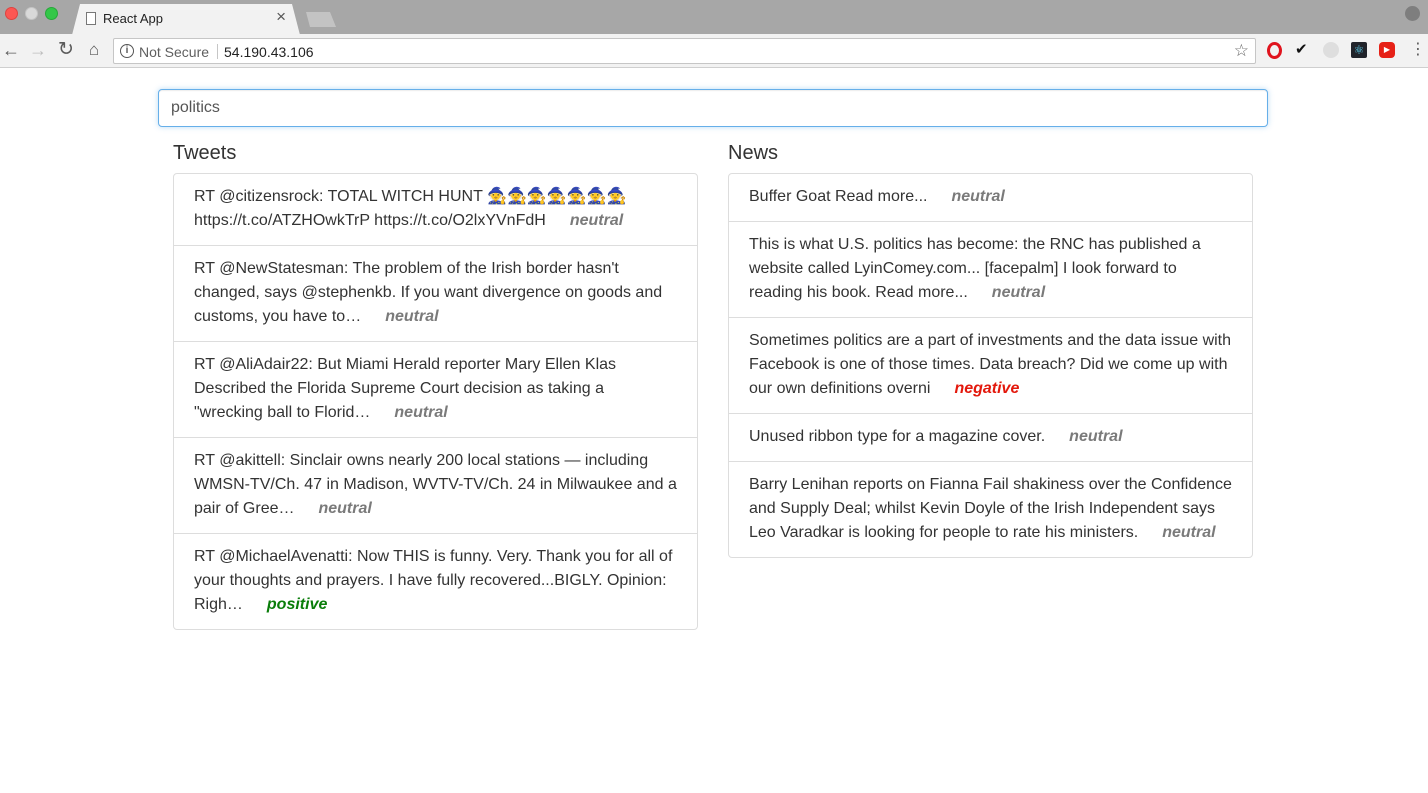  Describe the element at coordinates (186, 19) in the screenshot. I see `browser-tab: React App ×` at that location.